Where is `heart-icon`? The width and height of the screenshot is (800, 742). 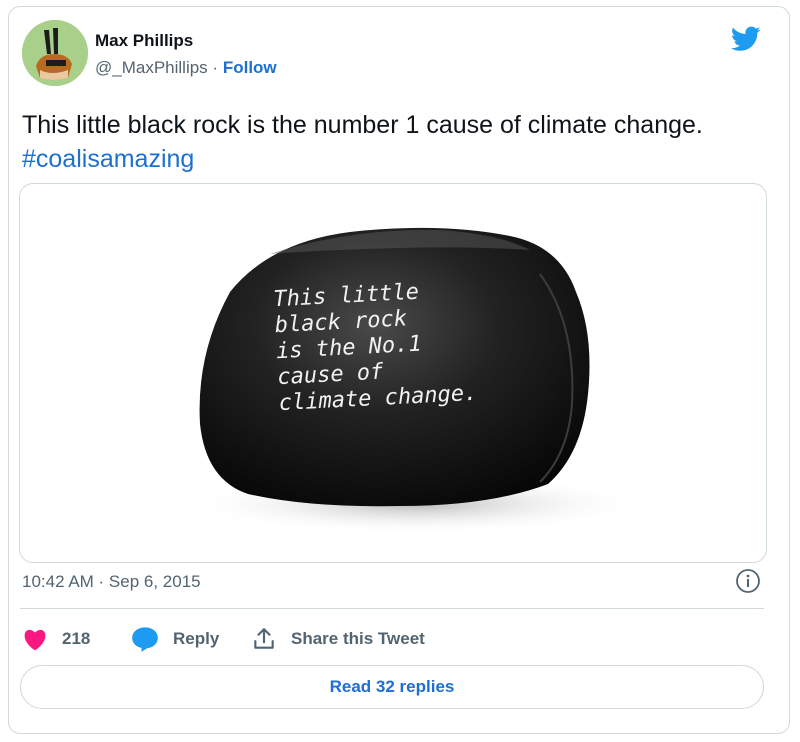
heart-icon is located at coordinates (35, 640).